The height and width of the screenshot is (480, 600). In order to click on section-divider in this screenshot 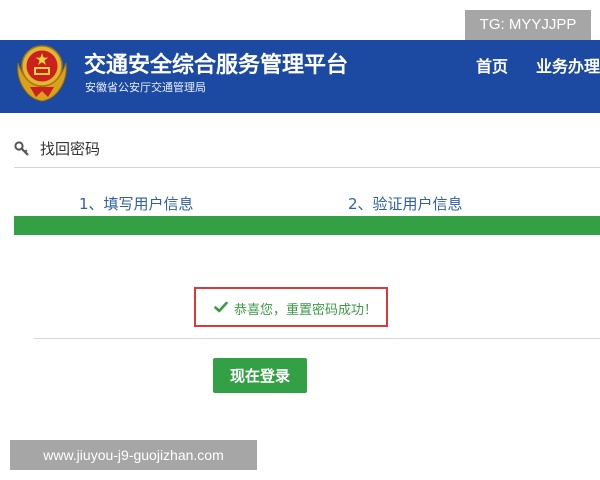, I will do `click(307, 167)`.